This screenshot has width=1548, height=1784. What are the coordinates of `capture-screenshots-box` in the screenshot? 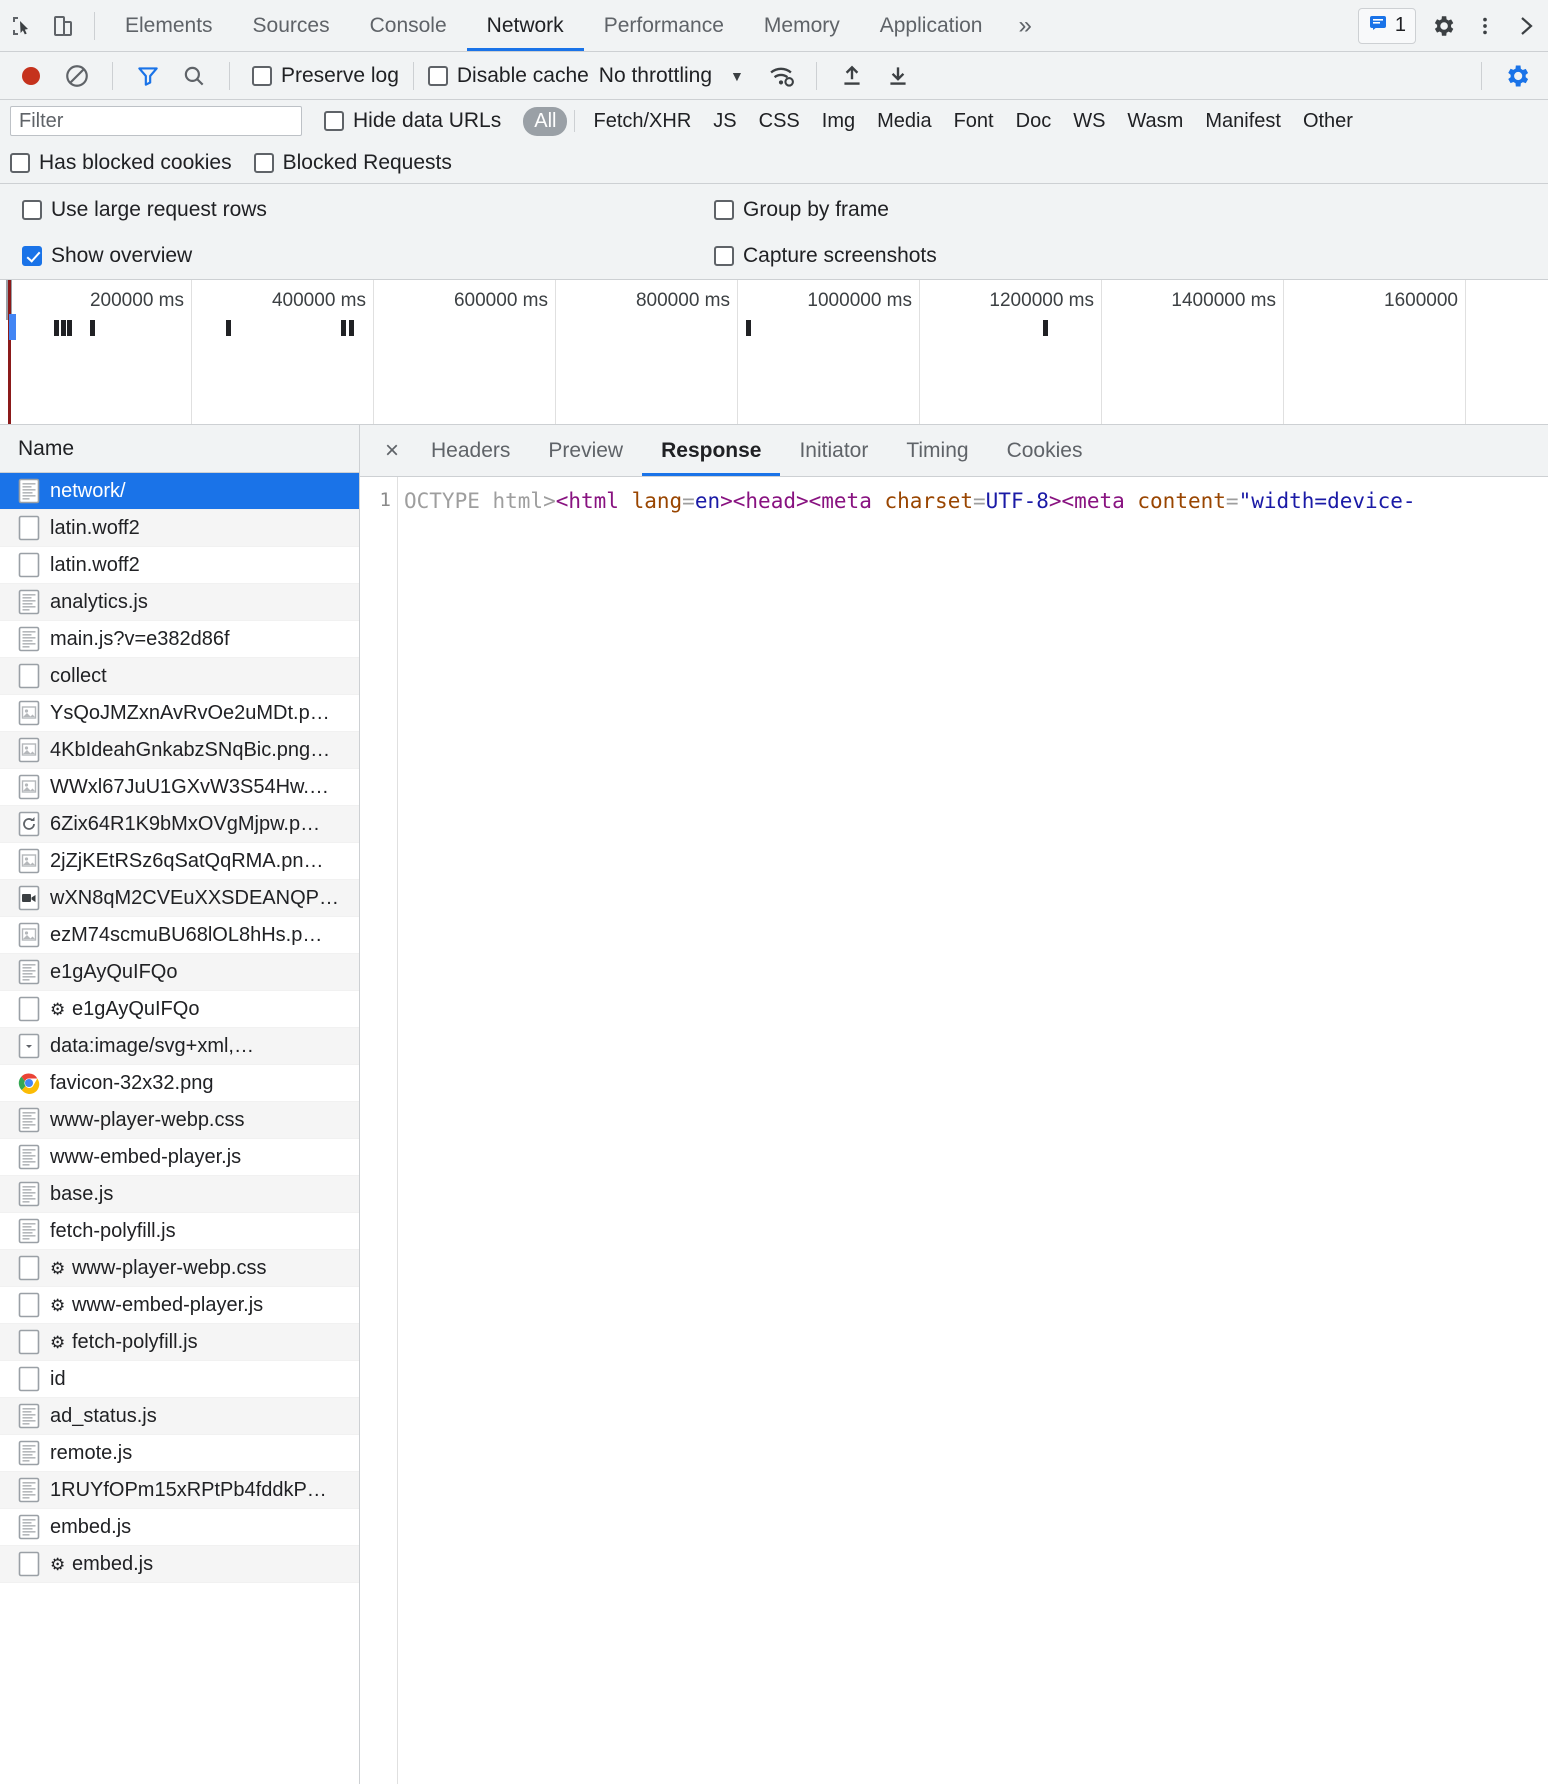 It's located at (724, 256).